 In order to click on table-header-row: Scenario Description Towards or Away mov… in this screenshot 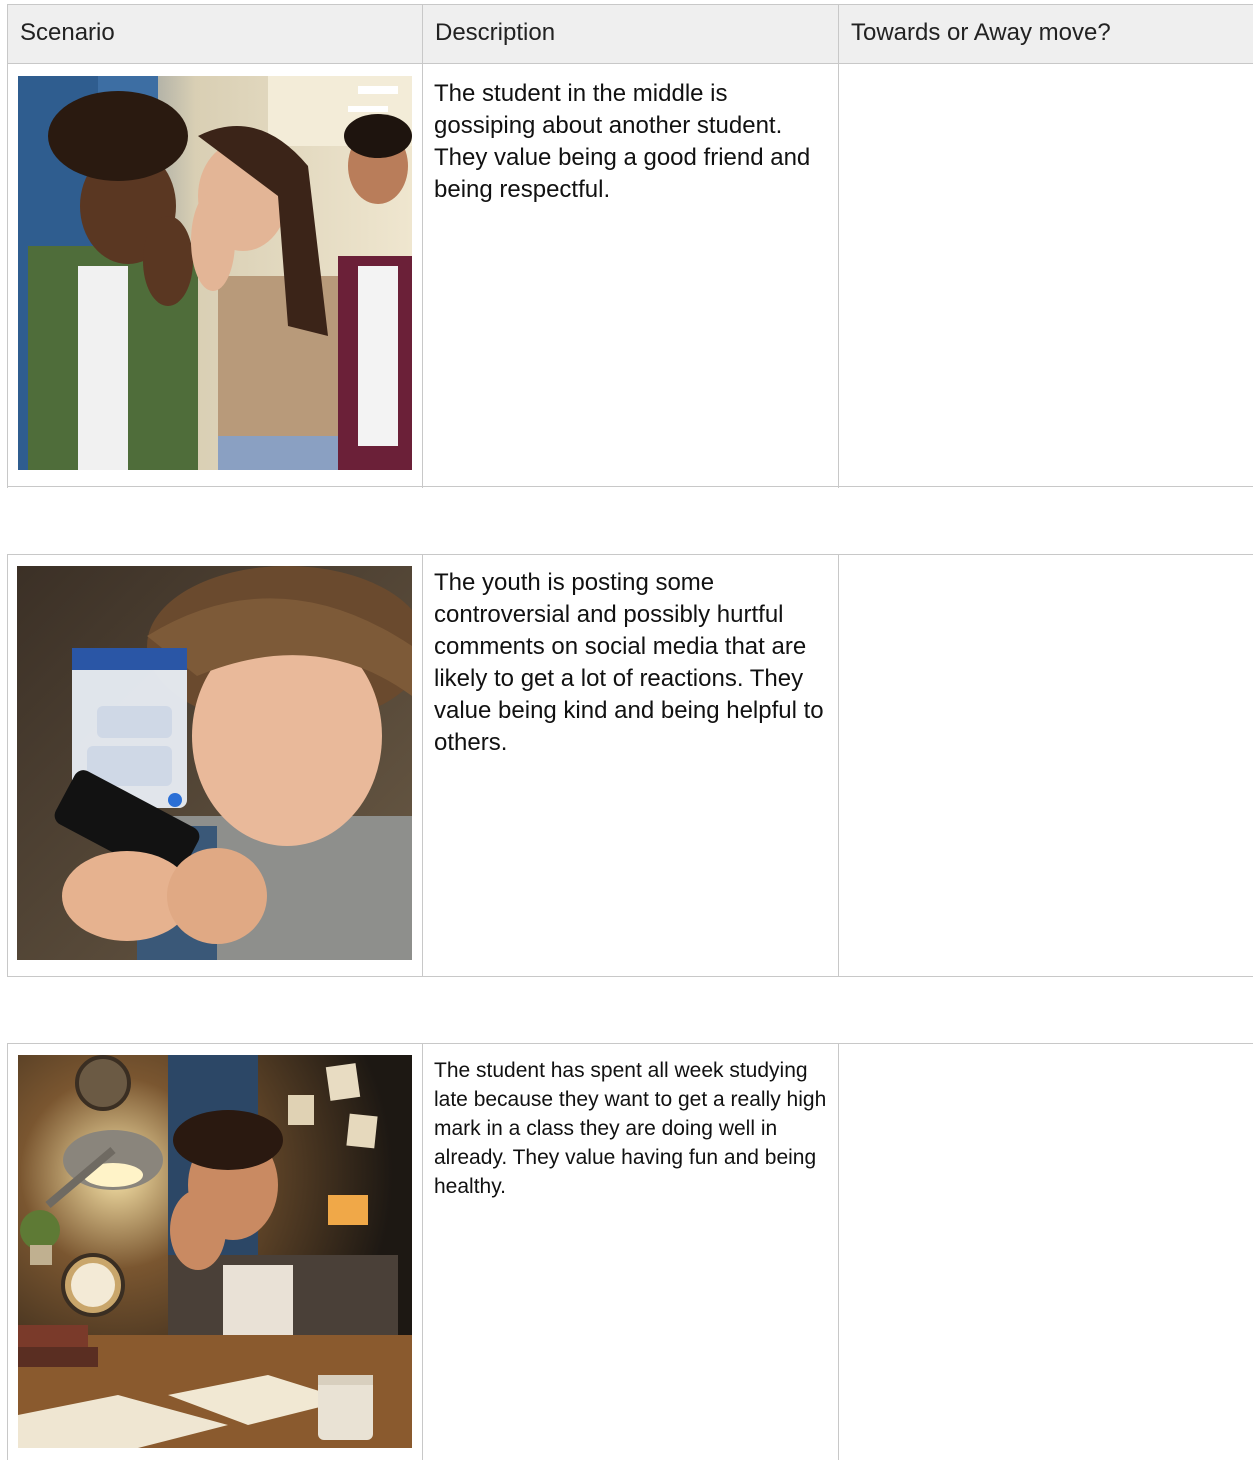, I will do `click(630, 34)`.